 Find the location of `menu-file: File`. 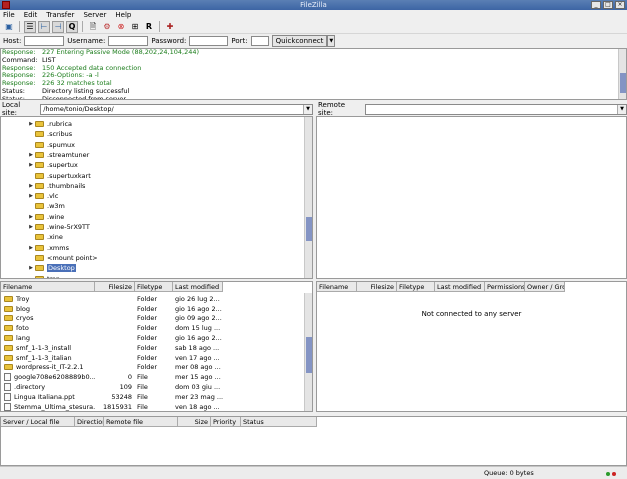

menu-file: File is located at coordinates (9, 15).